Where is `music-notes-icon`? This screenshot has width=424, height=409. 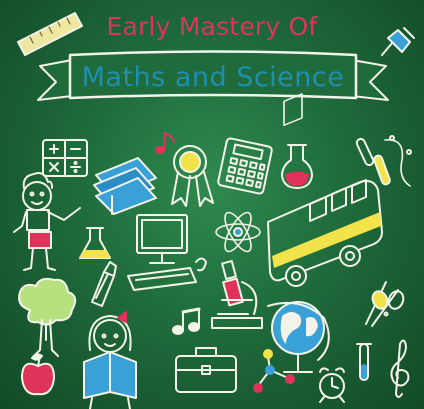
music-notes-icon is located at coordinates (186, 321).